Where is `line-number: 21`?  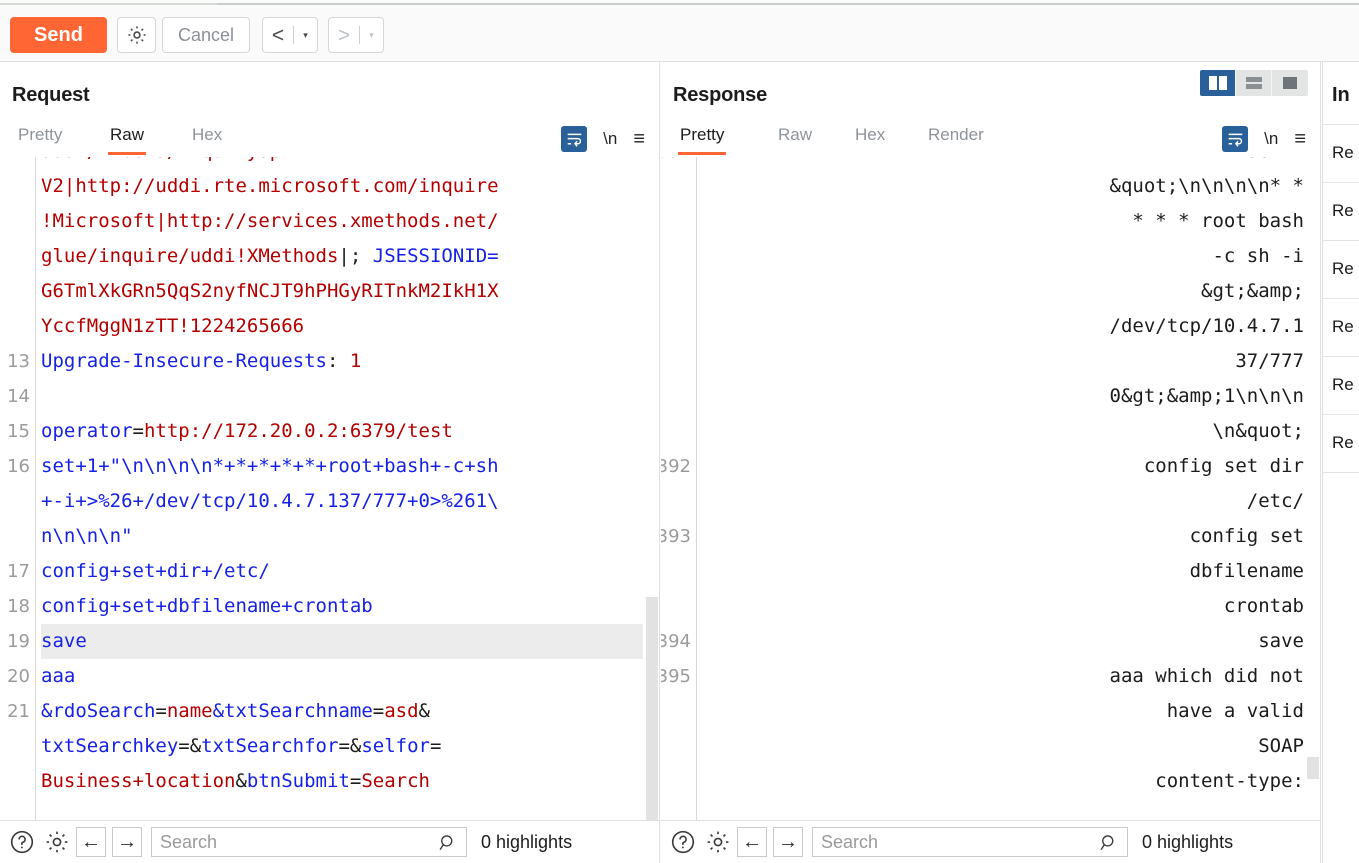 line-number: 21 is located at coordinates (18, 711).